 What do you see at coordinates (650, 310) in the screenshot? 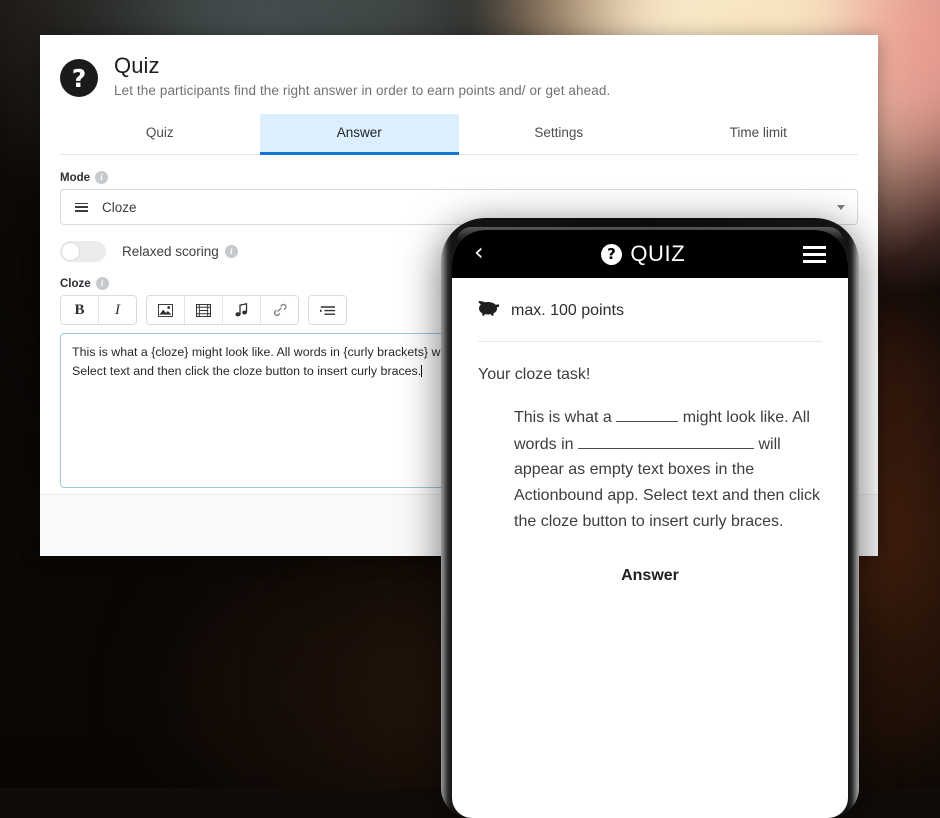
I see `max-points-row: max. 100 points` at bounding box center [650, 310].